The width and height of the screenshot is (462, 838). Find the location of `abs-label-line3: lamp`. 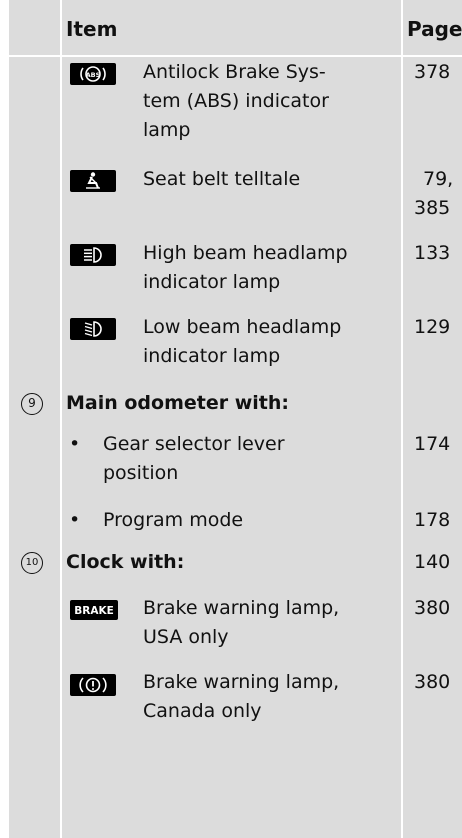

abs-label-line3: lamp is located at coordinates (167, 130).